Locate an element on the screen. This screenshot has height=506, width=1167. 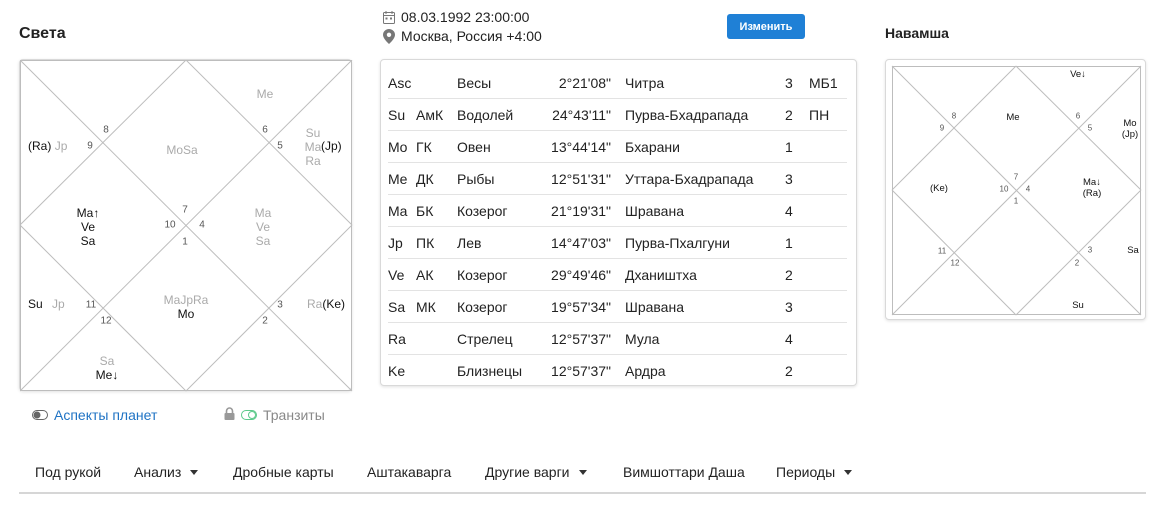
table-cell-nakshatra: Ардра is located at coordinates (645, 370).